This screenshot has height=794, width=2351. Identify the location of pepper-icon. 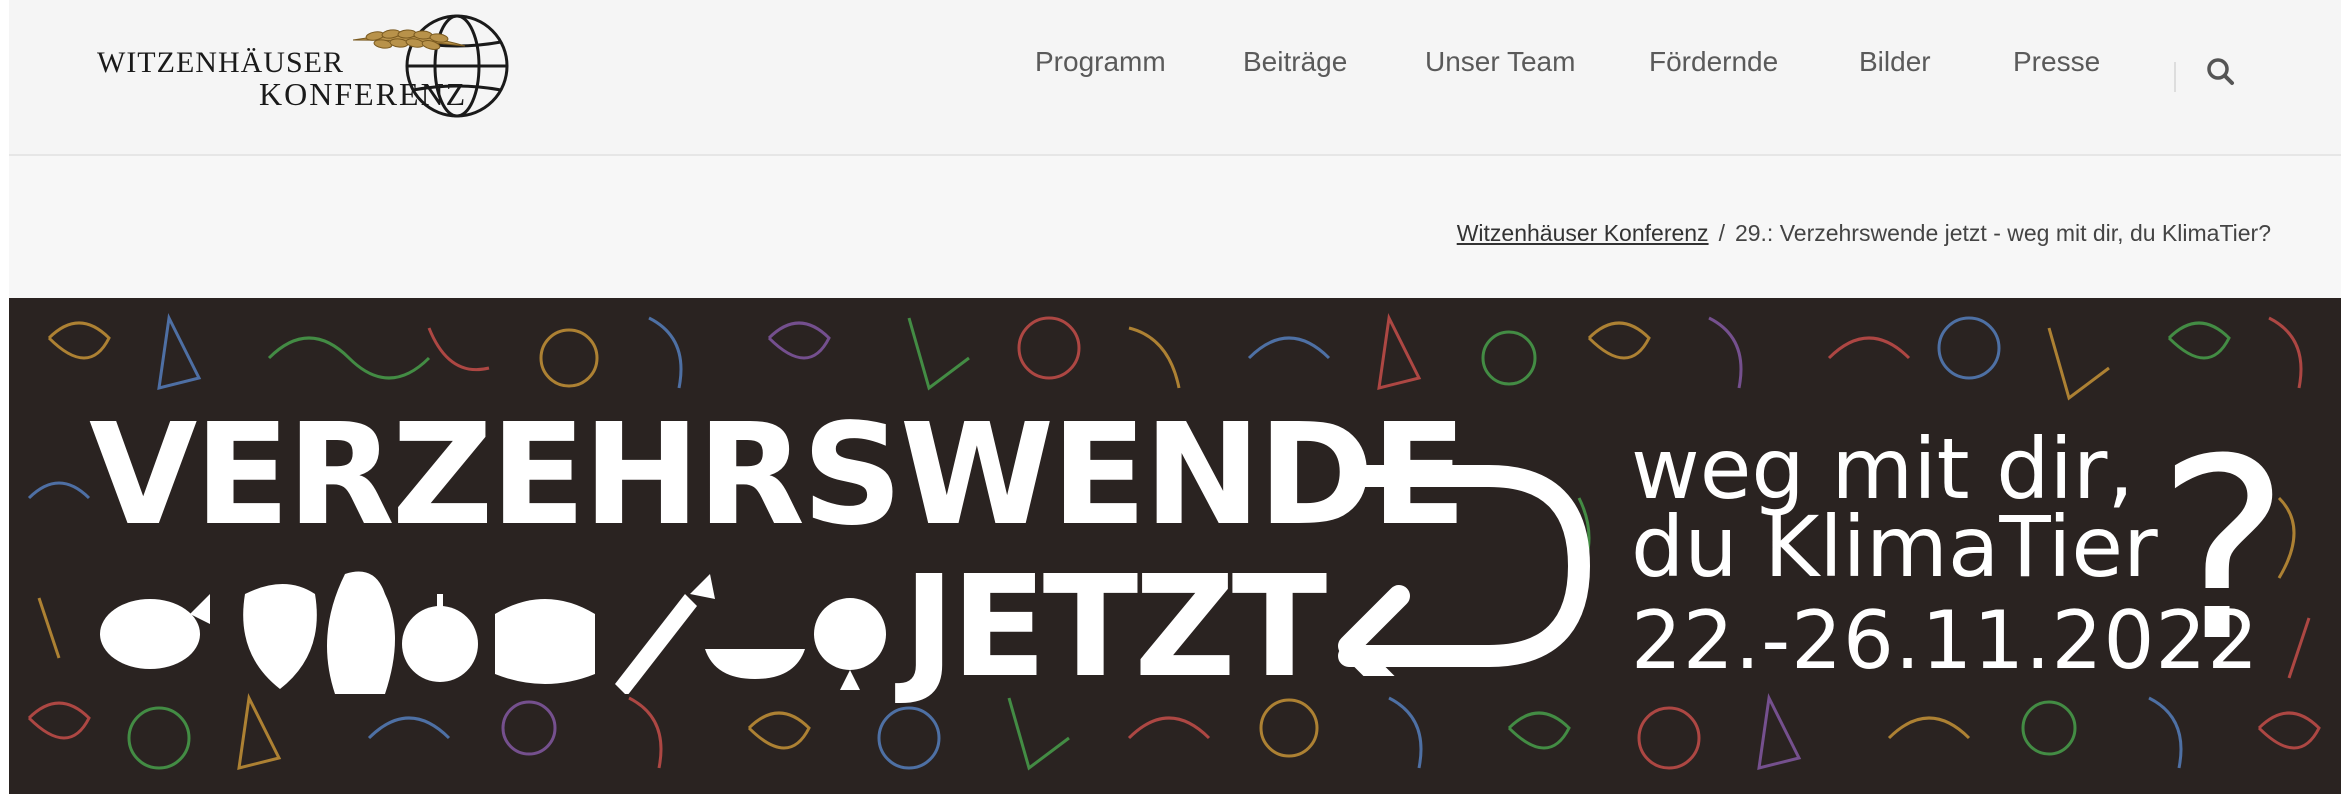
(280, 636).